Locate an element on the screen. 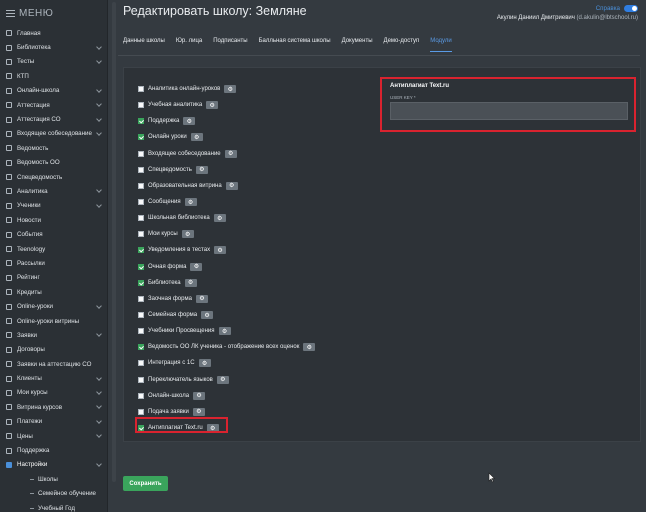  theme-toggle is located at coordinates (631, 8).